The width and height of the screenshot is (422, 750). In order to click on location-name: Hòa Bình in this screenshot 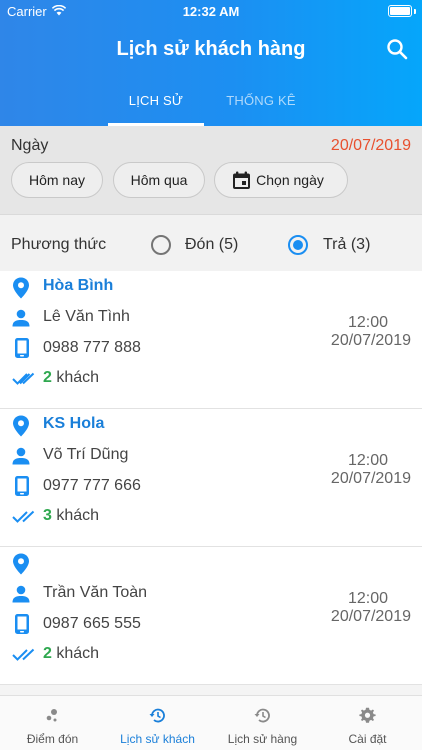, I will do `click(78, 285)`.